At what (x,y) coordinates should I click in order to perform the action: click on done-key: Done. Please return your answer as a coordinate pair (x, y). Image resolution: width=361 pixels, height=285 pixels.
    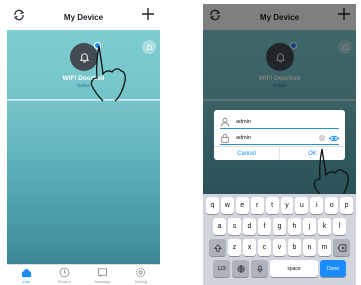
    Looking at the image, I should click on (333, 268).